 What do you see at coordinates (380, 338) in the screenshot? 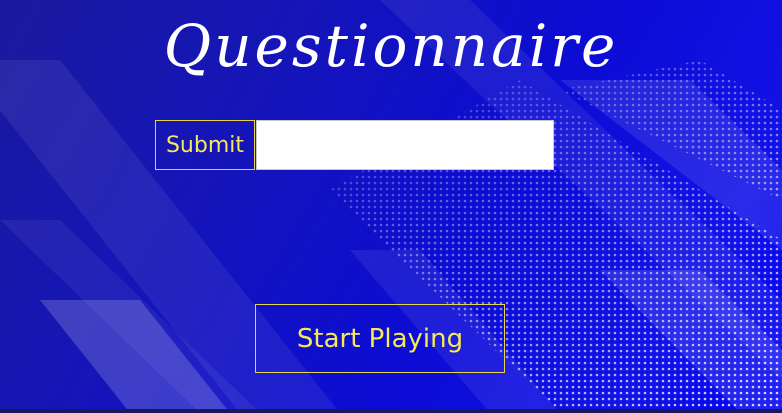
I see `start-playing-button: Start Playing` at bounding box center [380, 338].